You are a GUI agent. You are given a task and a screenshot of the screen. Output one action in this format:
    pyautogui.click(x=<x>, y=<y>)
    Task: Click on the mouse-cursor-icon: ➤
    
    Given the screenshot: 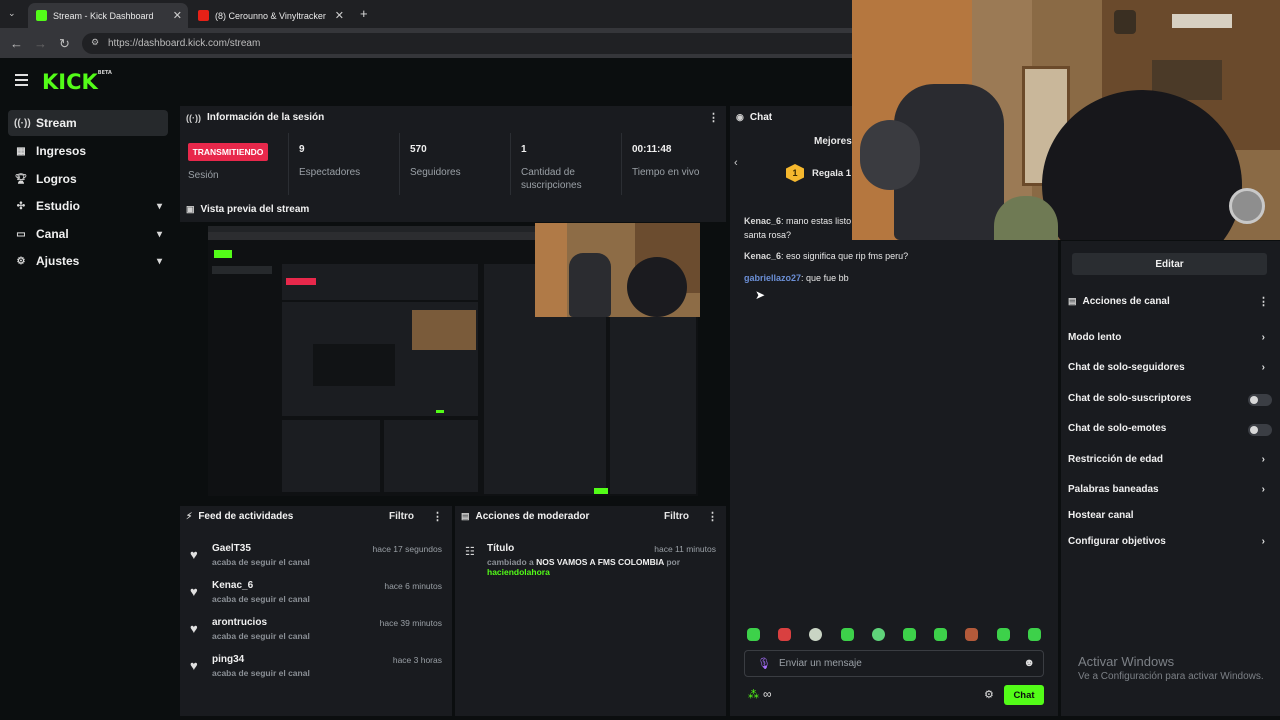 What is the action you would take?
    pyautogui.click(x=760, y=295)
    